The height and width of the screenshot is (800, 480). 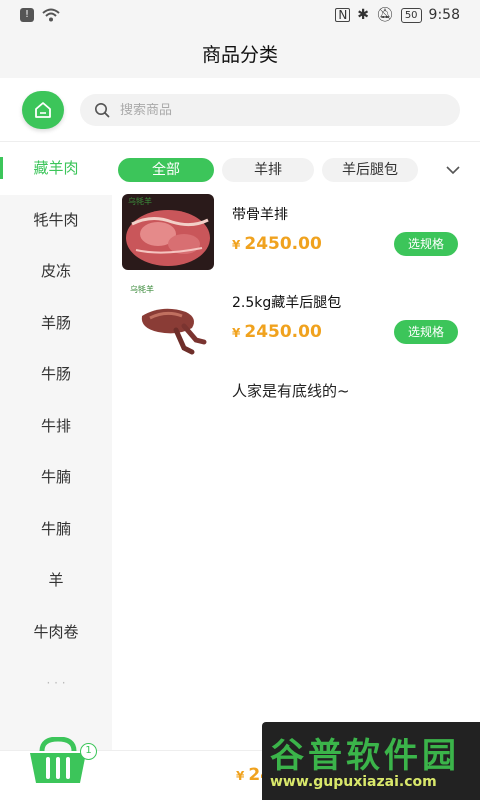 I want to click on search-input, so click(x=270, y=110).